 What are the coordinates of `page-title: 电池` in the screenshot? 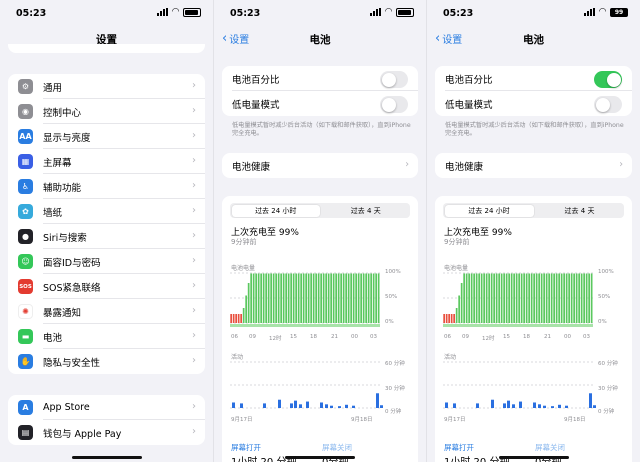 It's located at (533, 40).